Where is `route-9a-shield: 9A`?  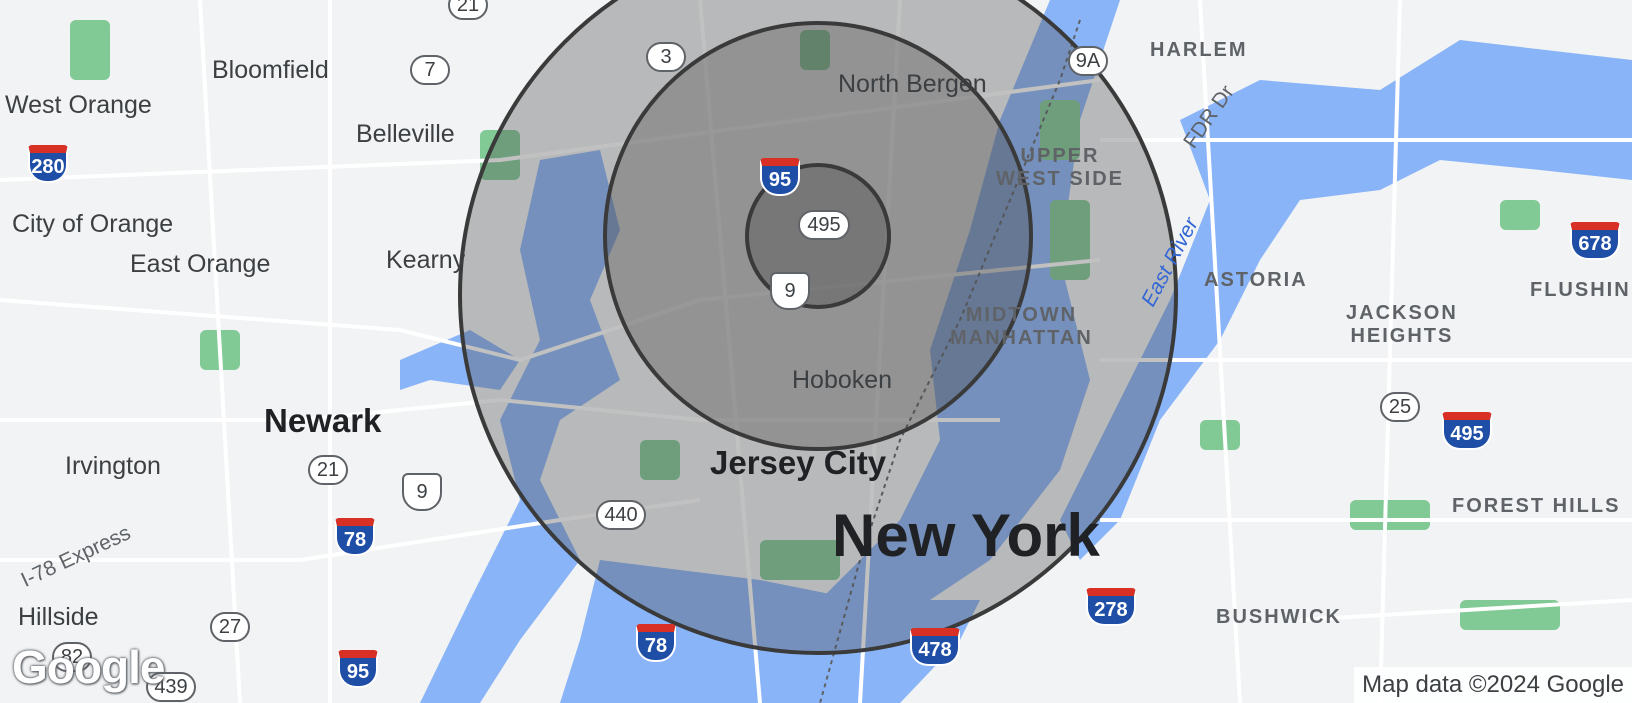
route-9a-shield: 9A is located at coordinates (1088, 61).